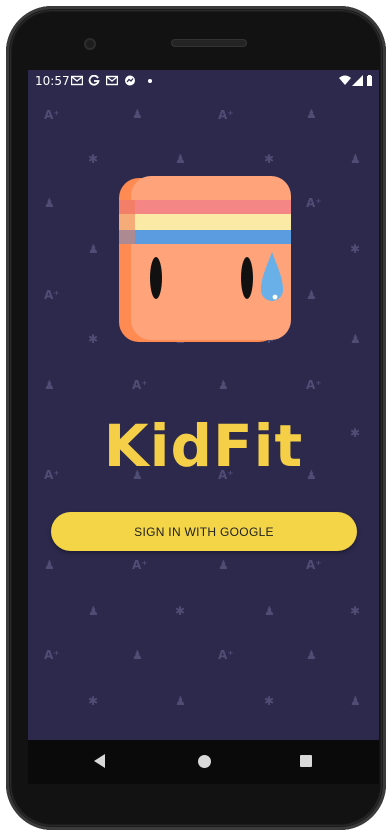  What do you see at coordinates (130, 80) in the screenshot?
I see `messenger-icon` at bounding box center [130, 80].